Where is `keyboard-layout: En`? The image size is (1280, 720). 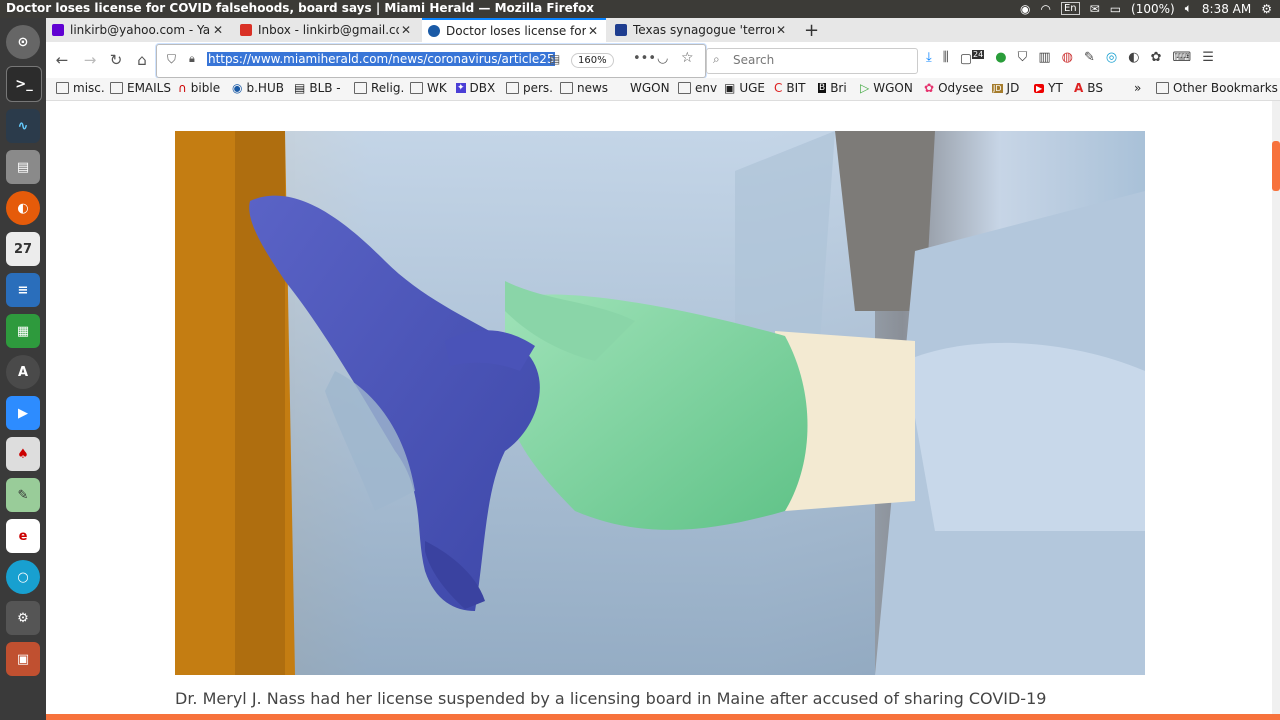 keyboard-layout: En is located at coordinates (1070, 8).